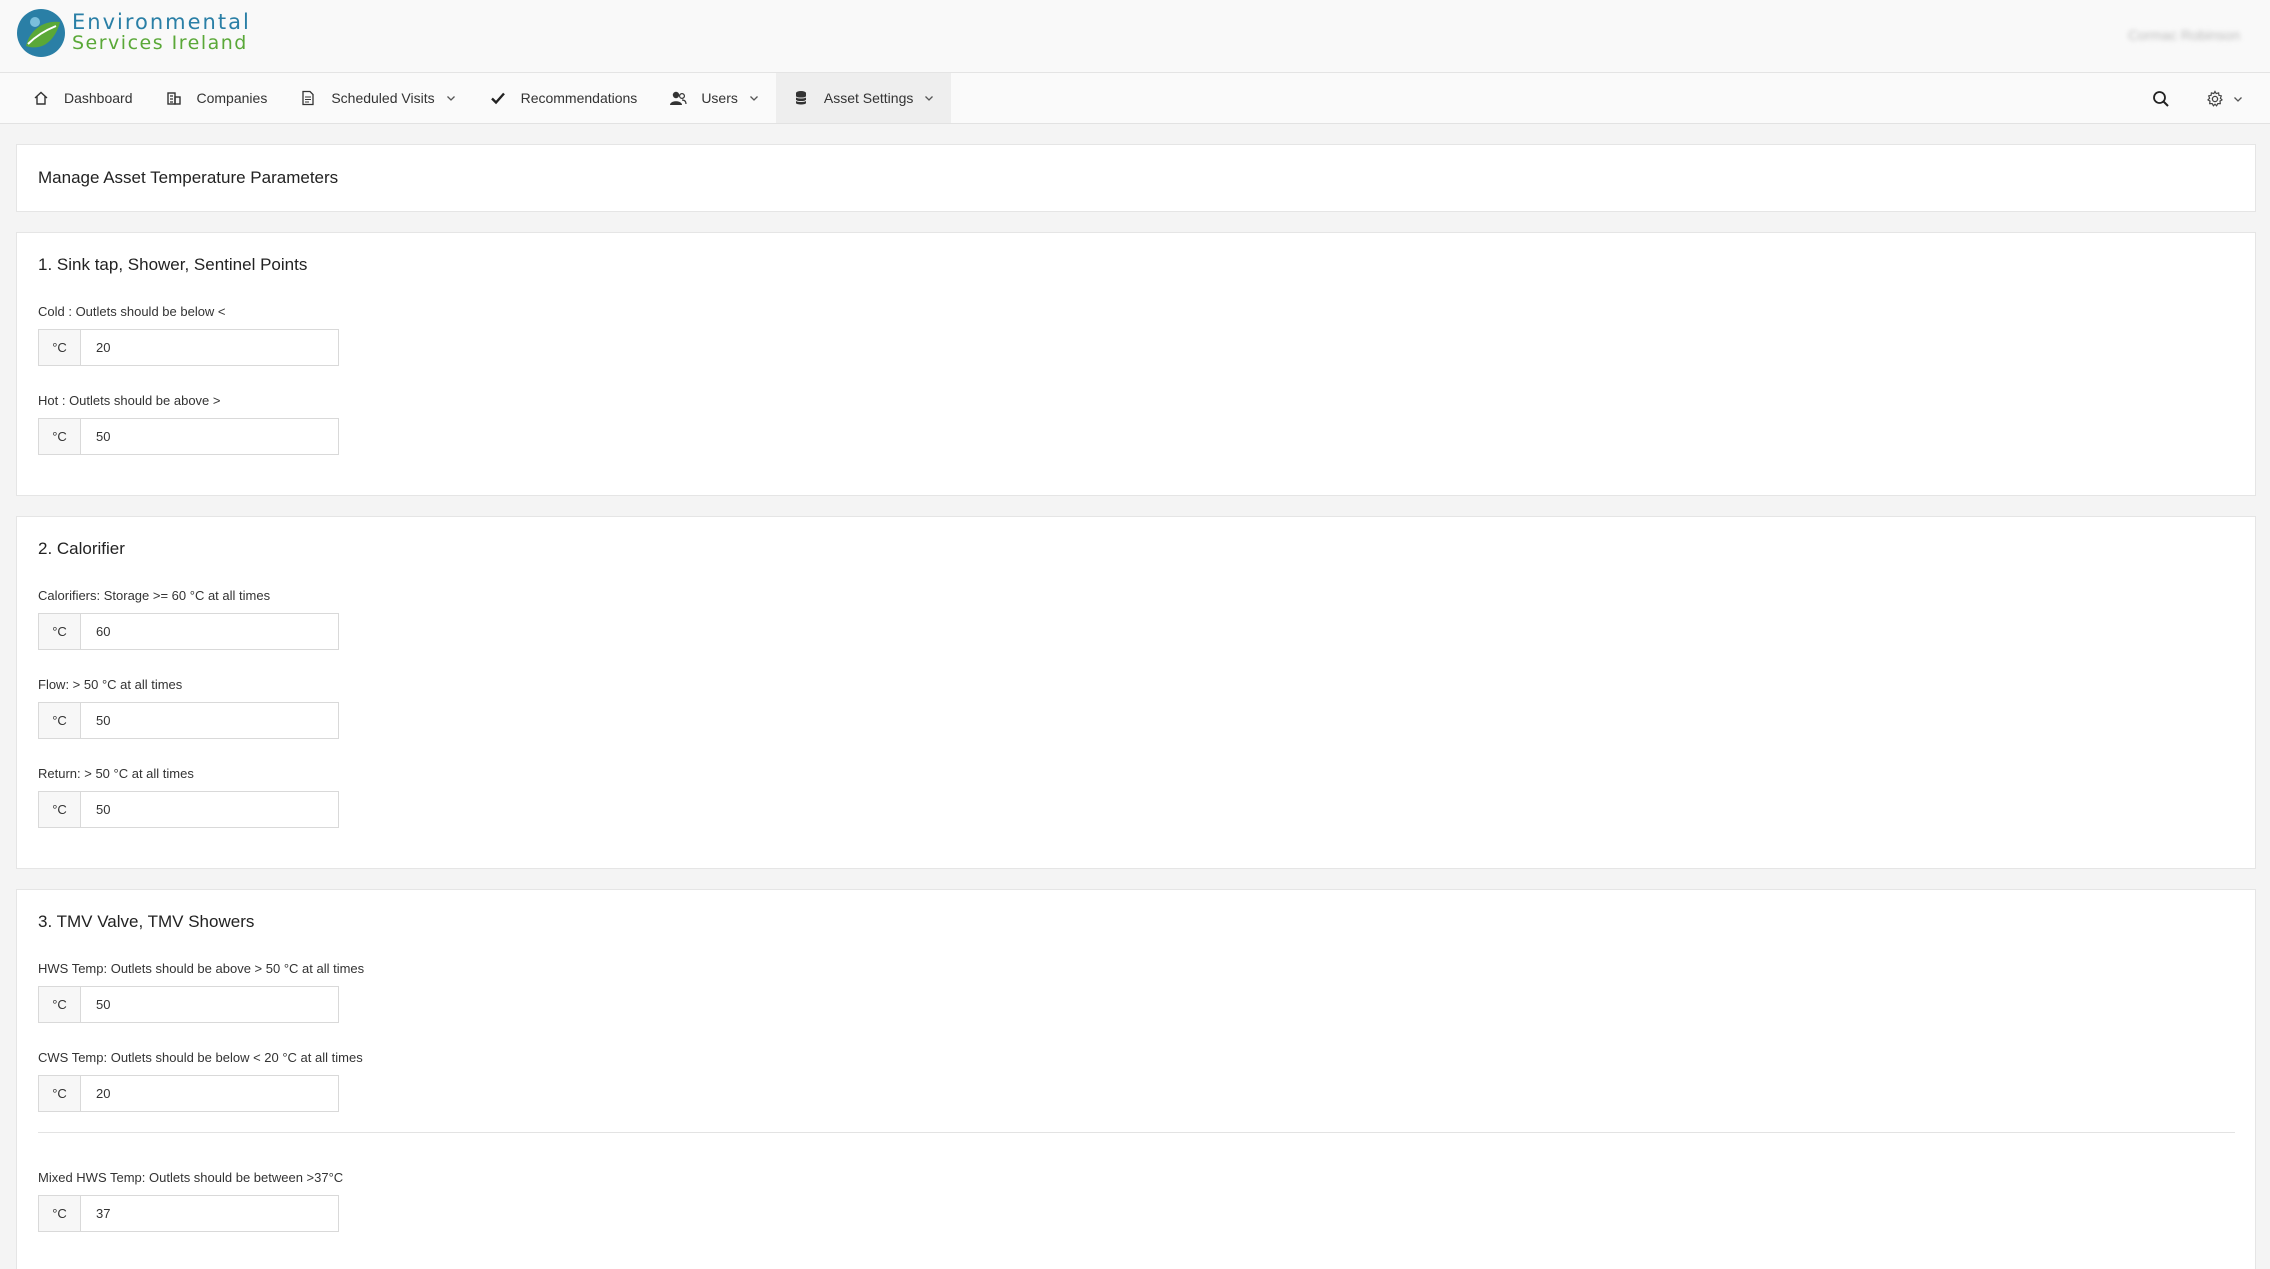  I want to click on gear-icon, so click(2215, 98).